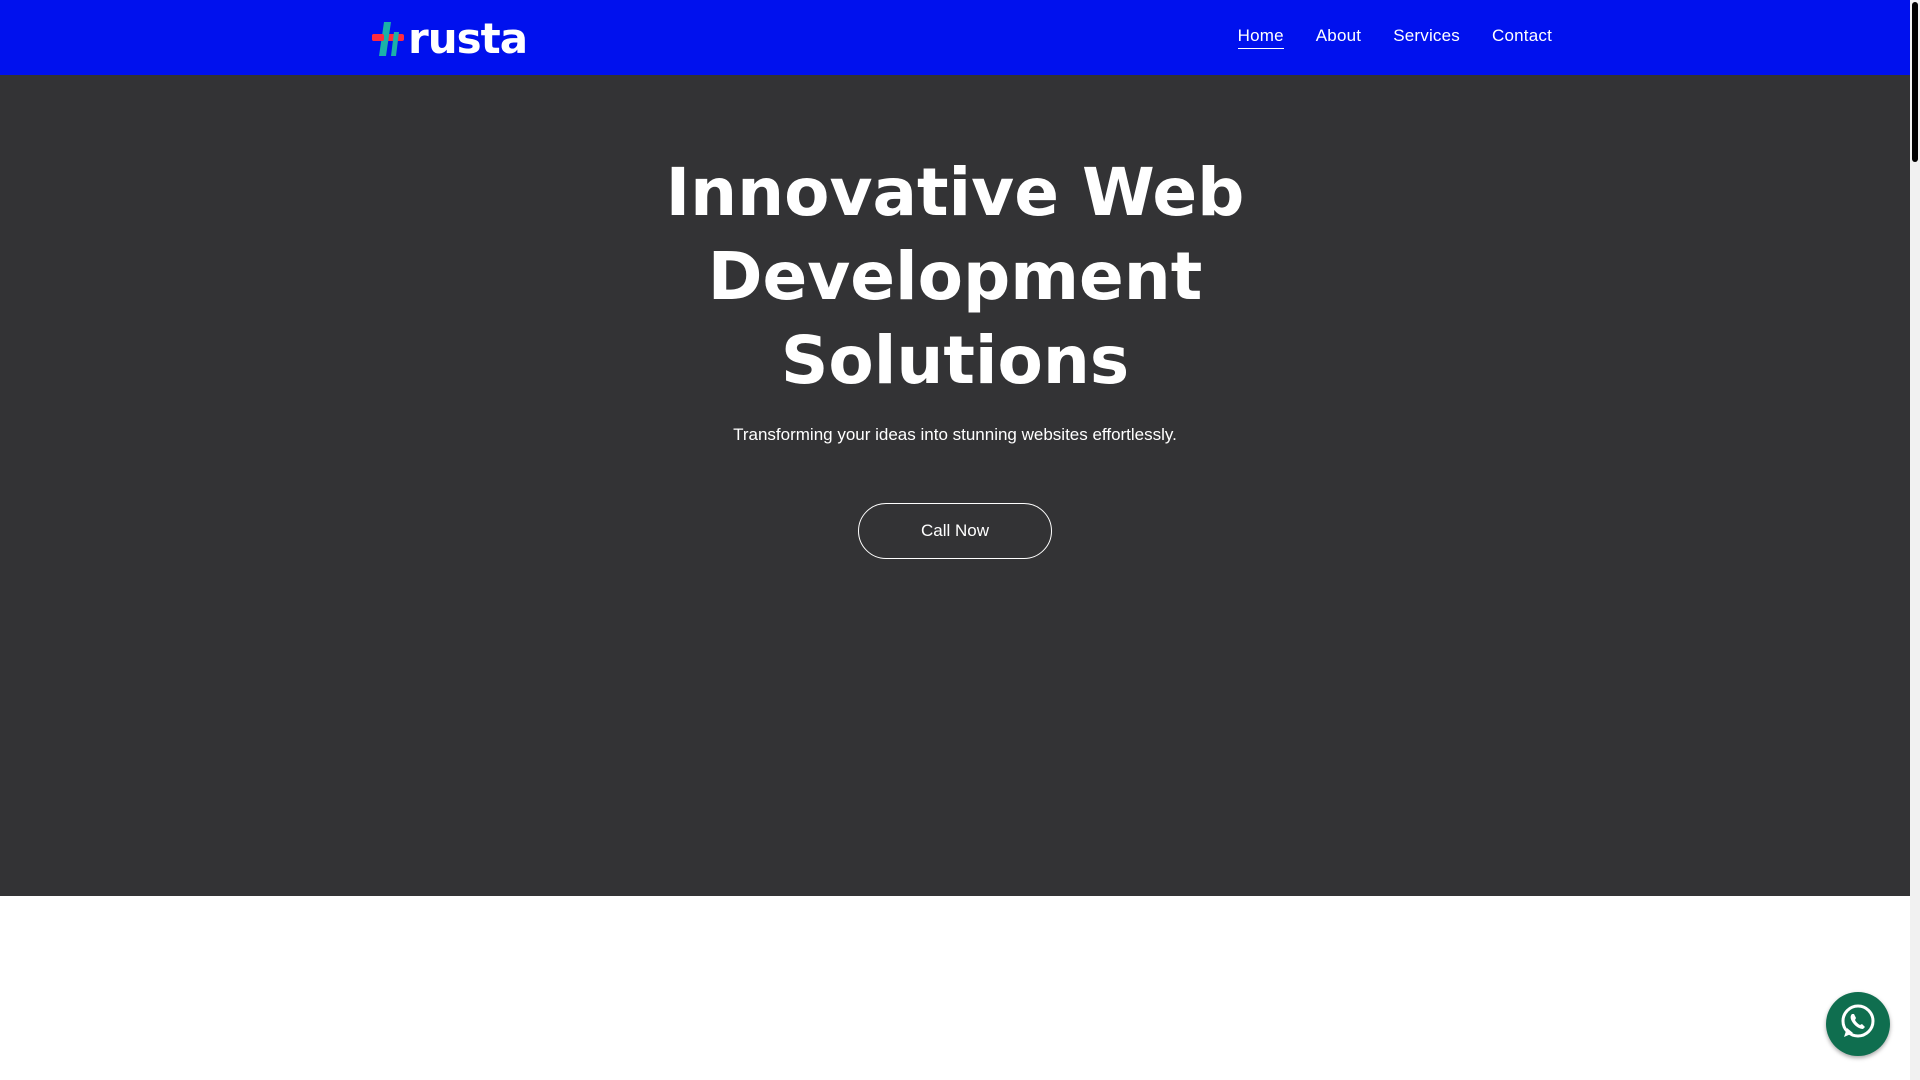  Describe the element at coordinates (1338, 37) in the screenshot. I see `nav-link-about: About` at that location.